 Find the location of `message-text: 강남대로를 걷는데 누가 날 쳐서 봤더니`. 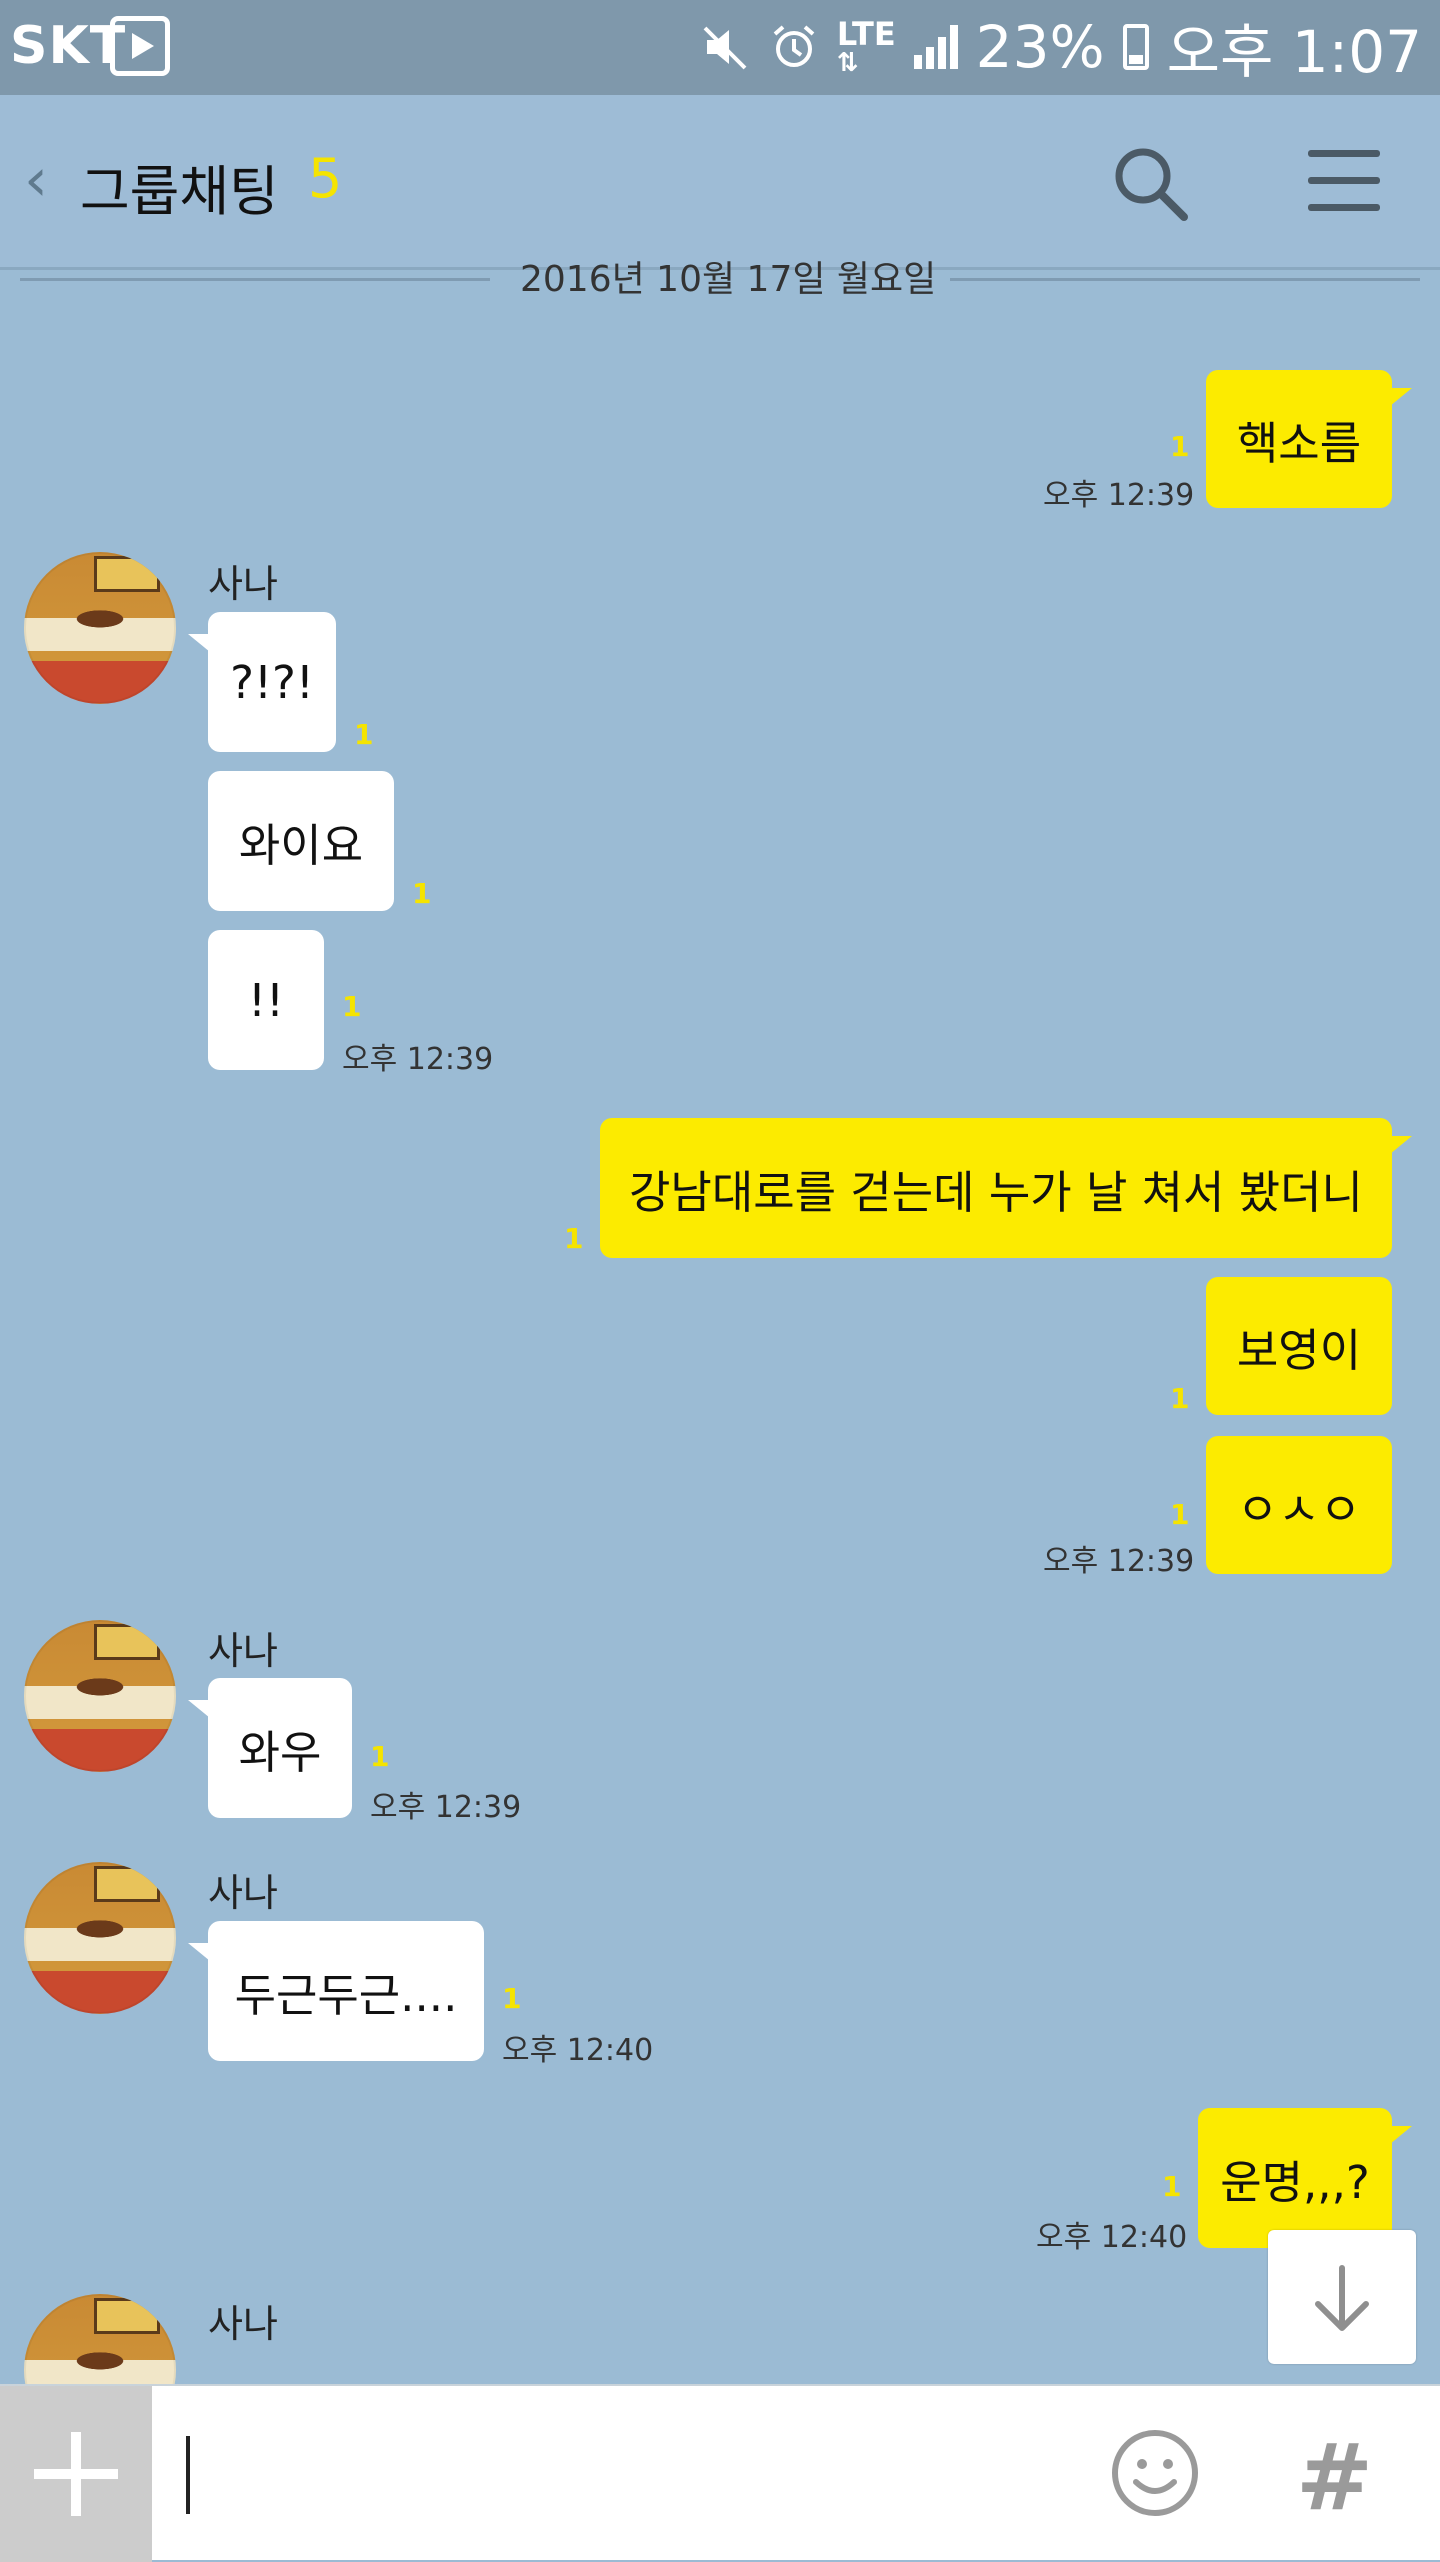

message-text: 강남대로를 걷는데 누가 날 쳐서 봤더니 is located at coordinates (996, 1192).